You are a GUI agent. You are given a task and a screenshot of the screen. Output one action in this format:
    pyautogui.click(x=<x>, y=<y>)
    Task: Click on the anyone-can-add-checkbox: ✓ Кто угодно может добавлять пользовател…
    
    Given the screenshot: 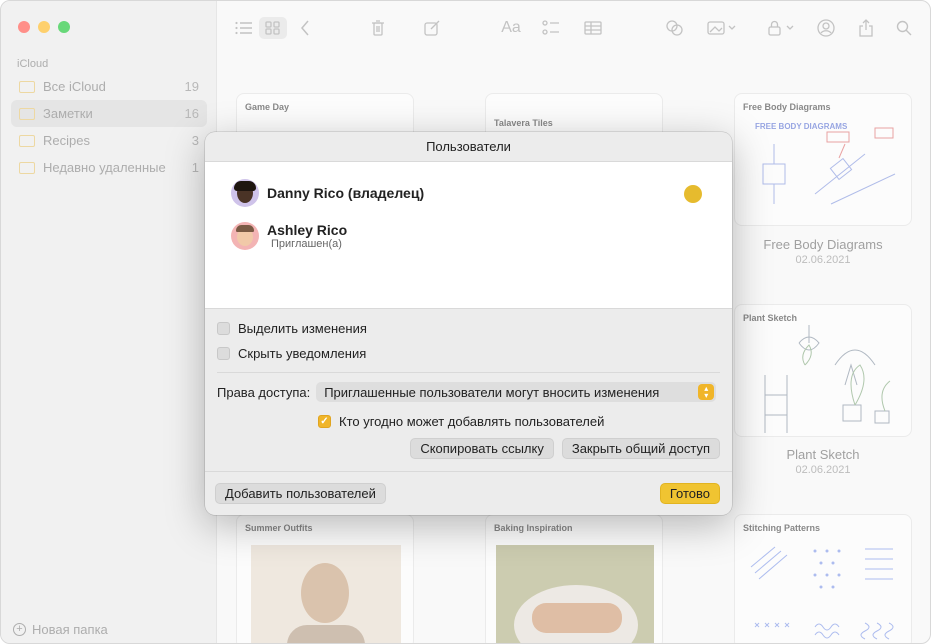 What is the action you would take?
    pyautogui.click(x=525, y=421)
    